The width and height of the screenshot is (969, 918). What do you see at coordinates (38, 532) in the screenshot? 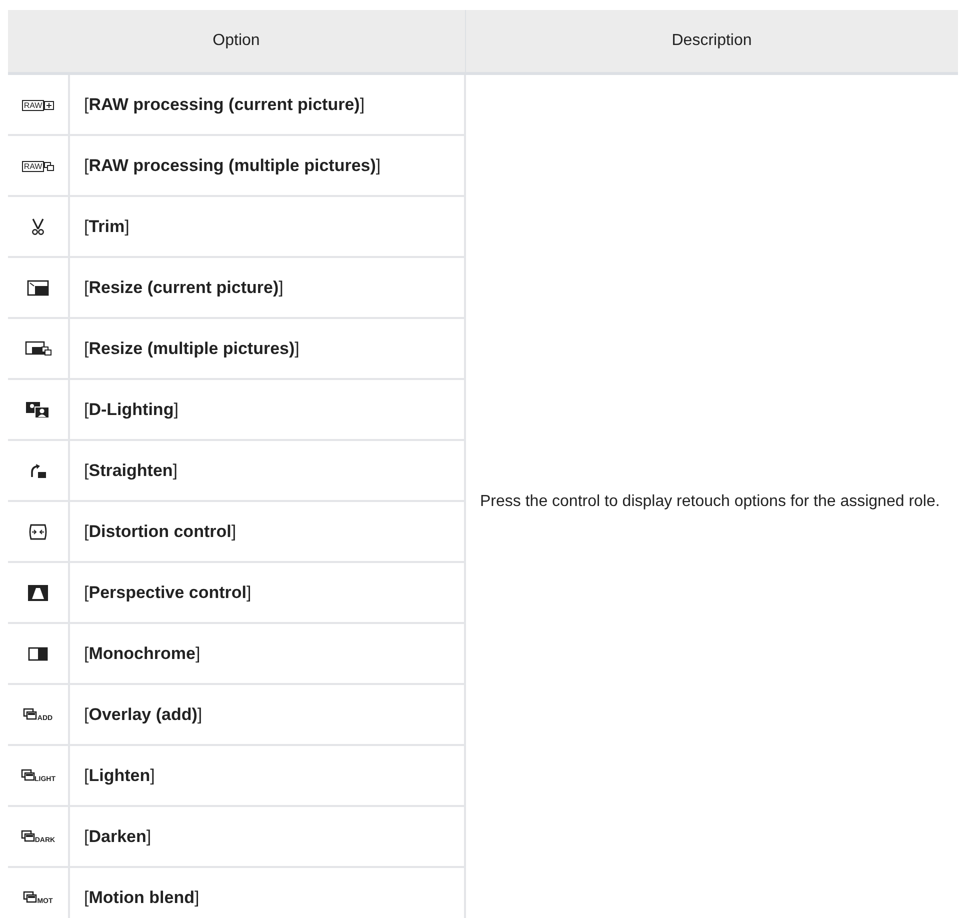
I see `barrel-icon` at bounding box center [38, 532].